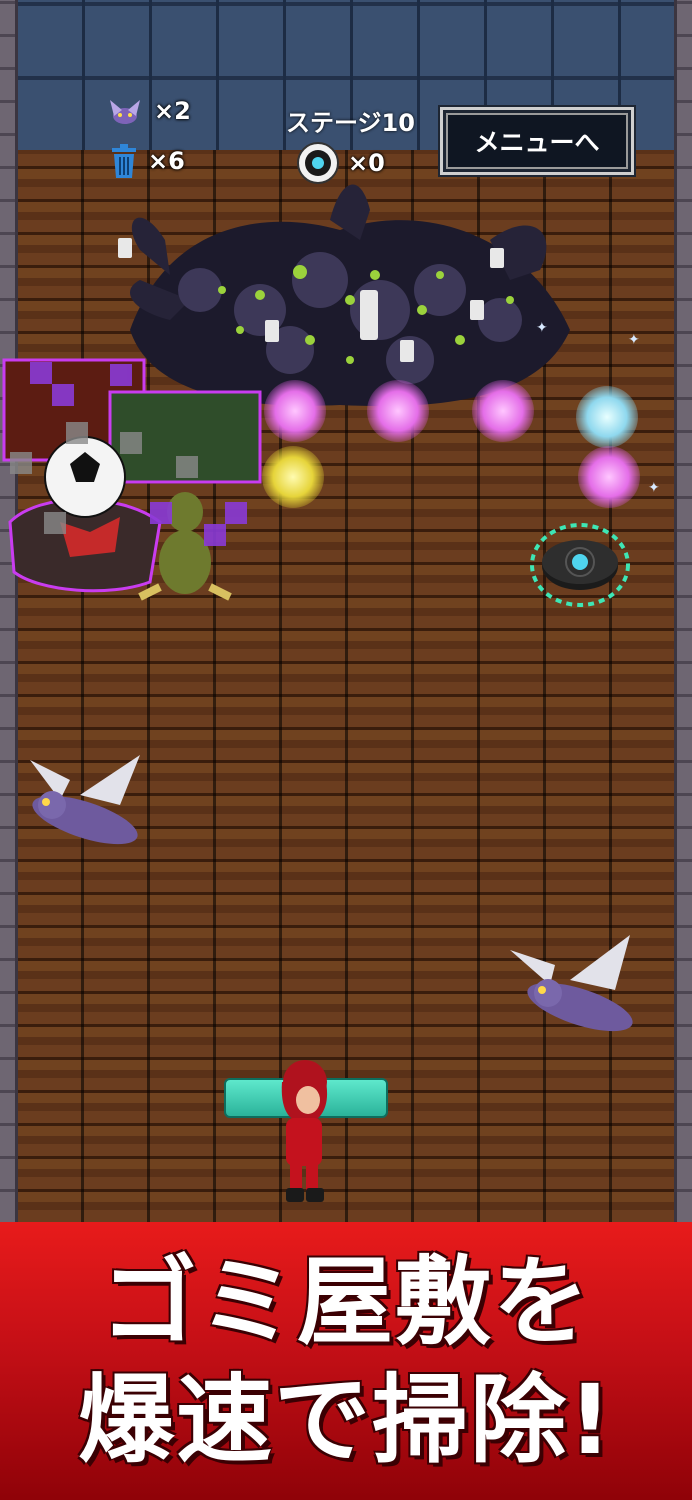  I want to click on roomba-count: ×0, so click(366, 163).